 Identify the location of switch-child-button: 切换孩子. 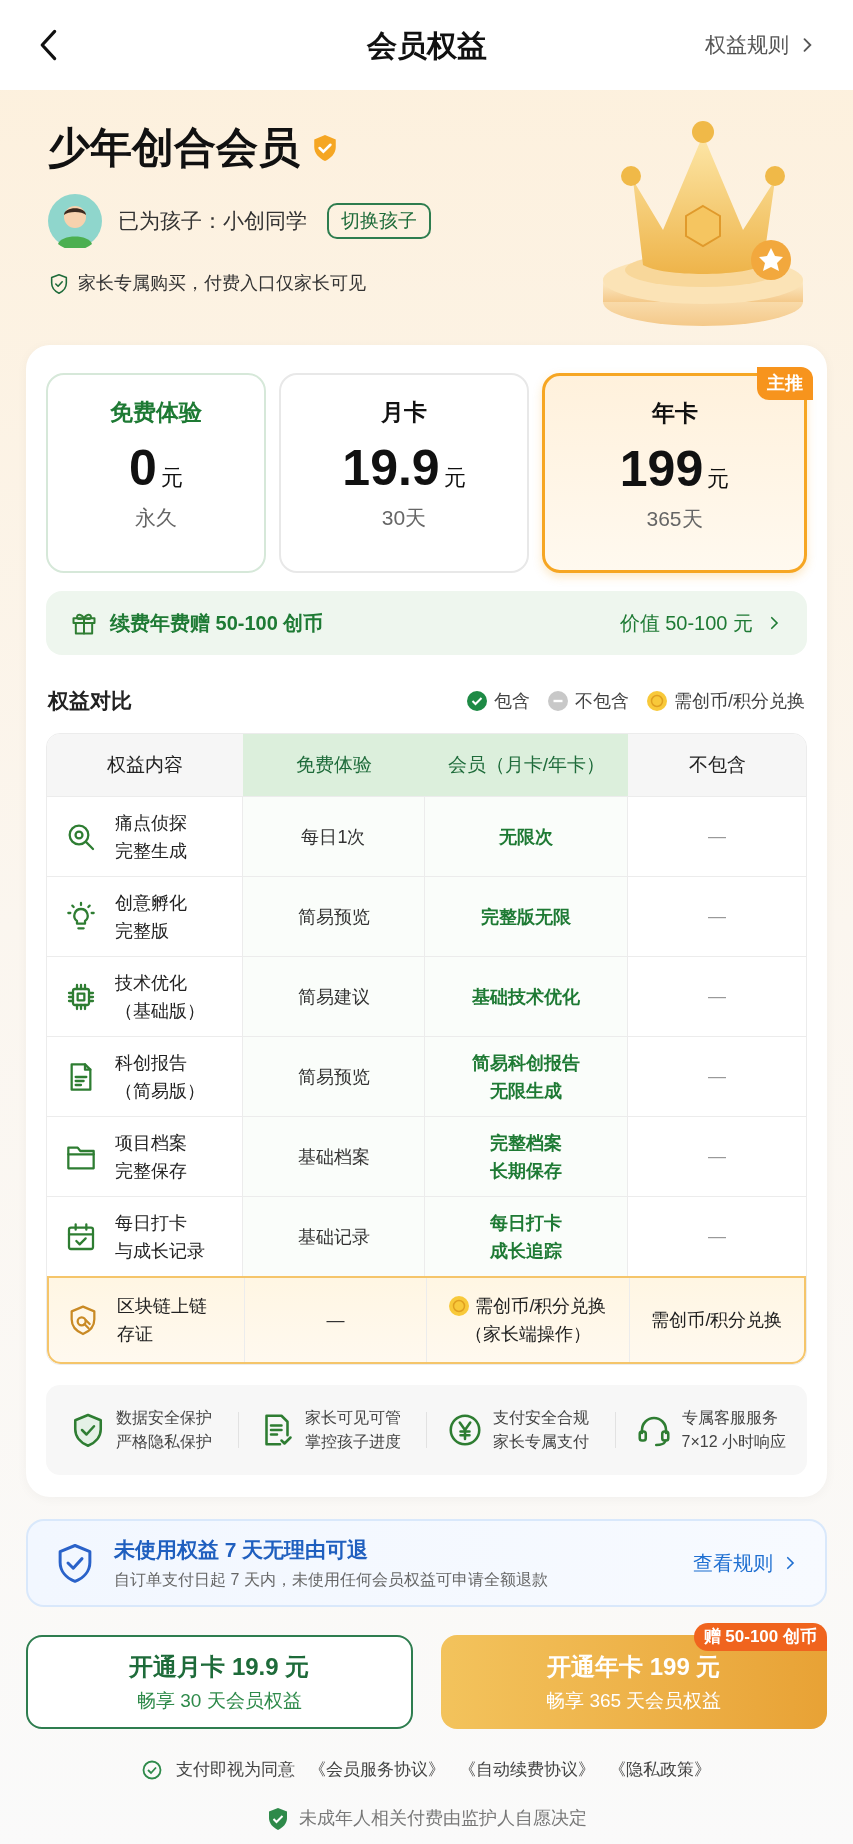
(379, 221).